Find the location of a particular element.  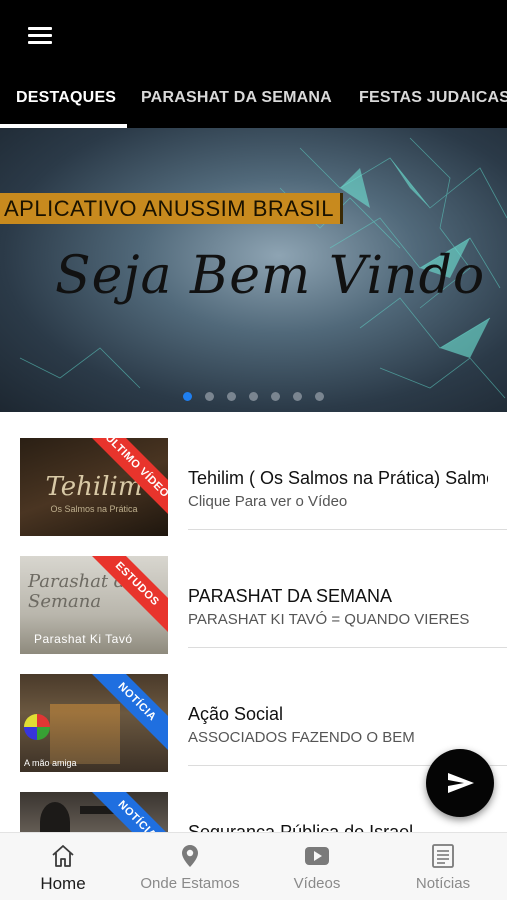

nav-label: Onde Estamos is located at coordinates (190, 883).